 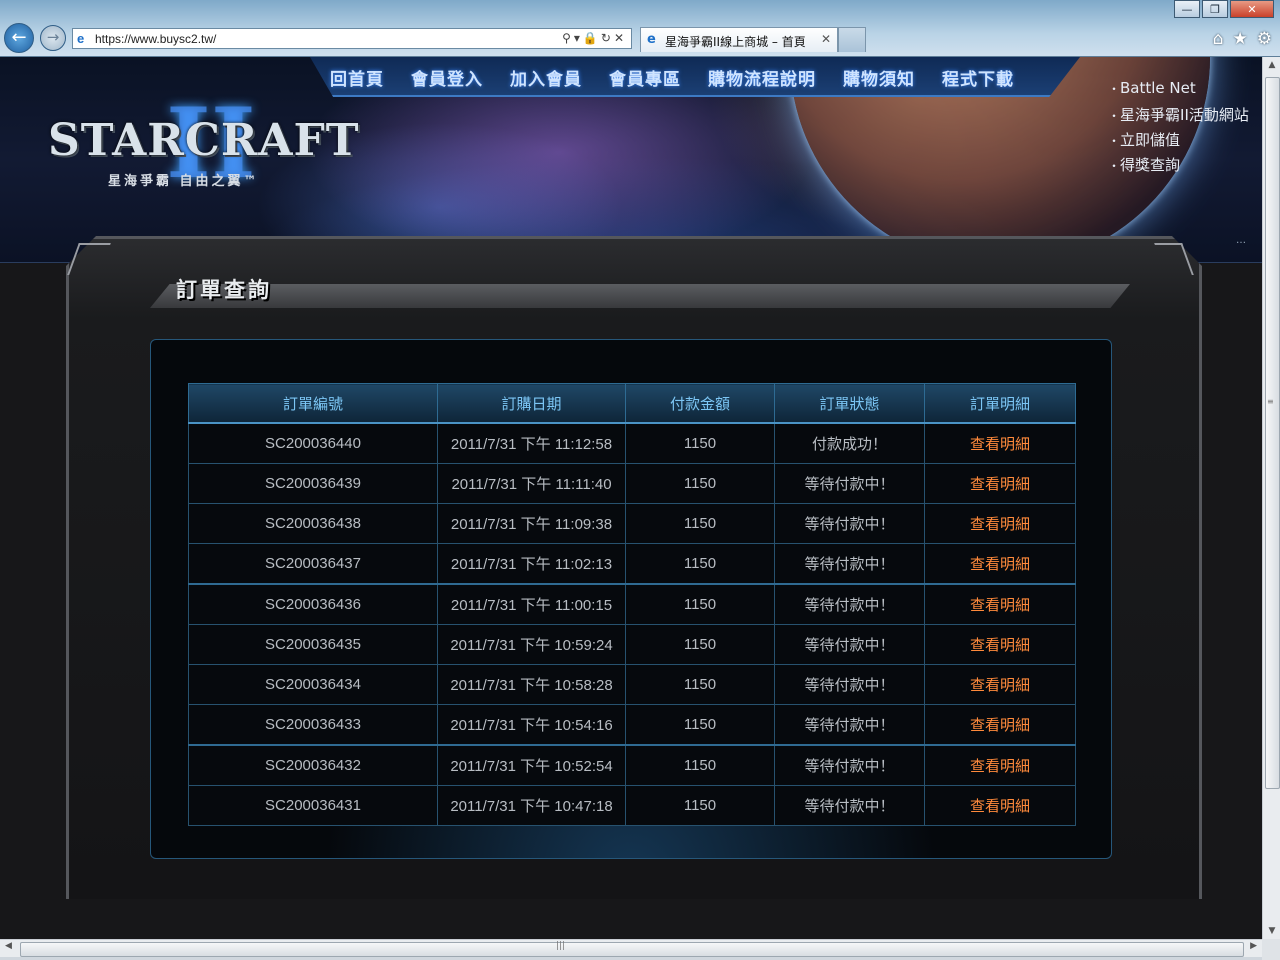 I want to click on stop-icon: ✕, so click(x=620, y=38).